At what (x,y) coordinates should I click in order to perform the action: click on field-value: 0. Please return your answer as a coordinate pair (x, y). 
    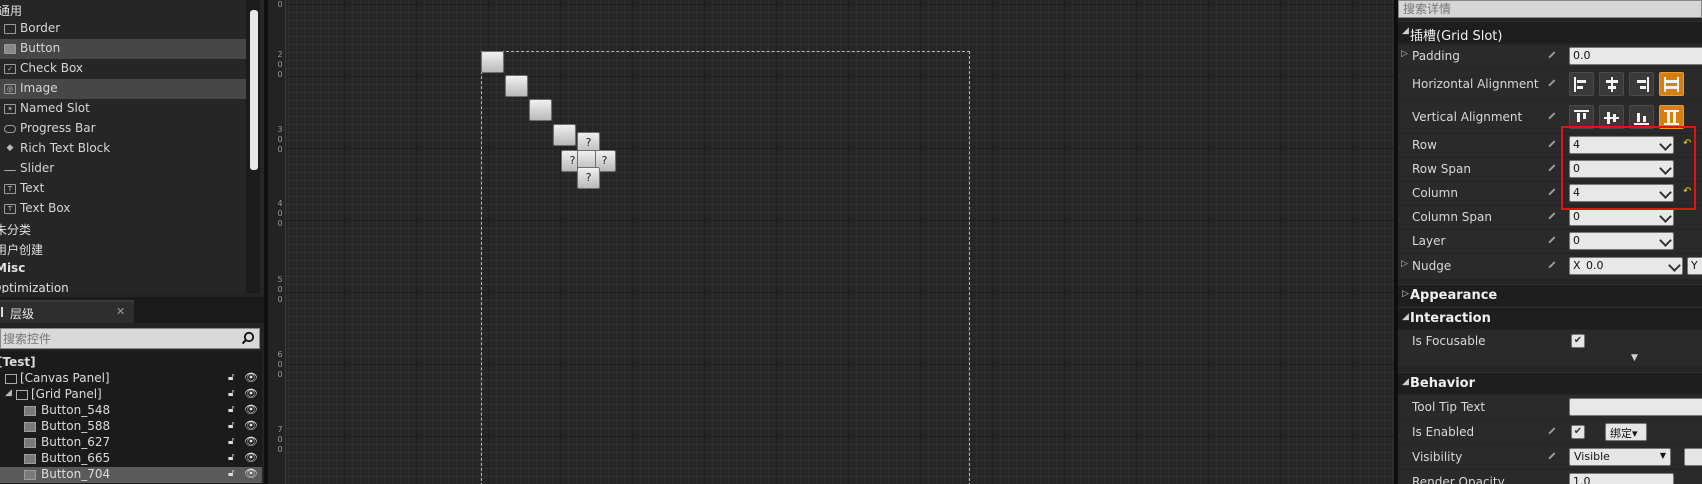
    Looking at the image, I should click on (1576, 240).